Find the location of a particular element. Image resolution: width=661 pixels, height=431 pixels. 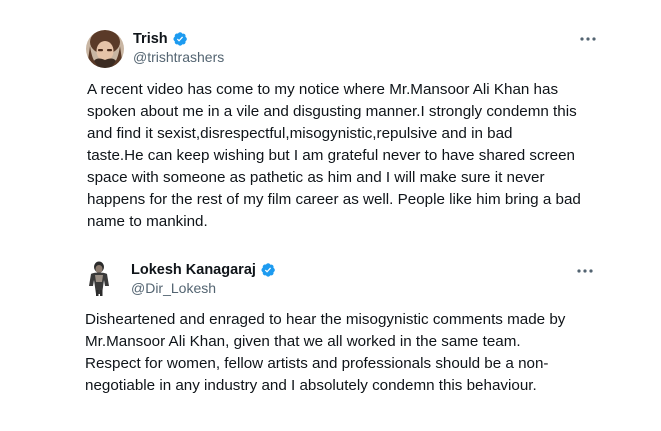

user-handle: @trishtrashers is located at coordinates (178, 57).